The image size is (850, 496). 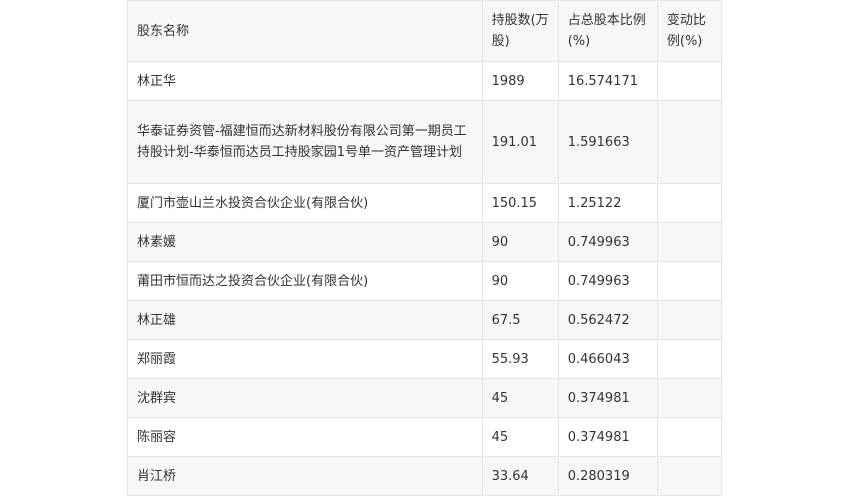 What do you see at coordinates (305, 203) in the screenshot?
I see `cell-shareholder-name: 厦门市壶山兰水投资合伙企业(有限合伙)` at bounding box center [305, 203].